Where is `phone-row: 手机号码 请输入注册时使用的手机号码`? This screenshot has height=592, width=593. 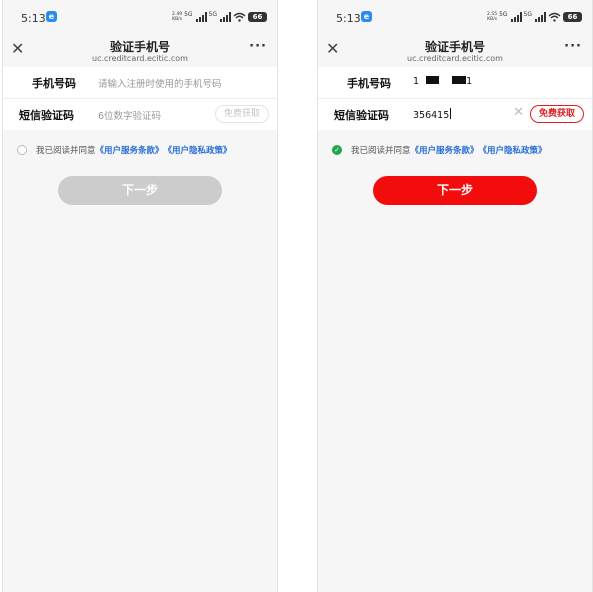
phone-row: 手机号码 请输入注册时使用的手机号码 is located at coordinates (140, 83).